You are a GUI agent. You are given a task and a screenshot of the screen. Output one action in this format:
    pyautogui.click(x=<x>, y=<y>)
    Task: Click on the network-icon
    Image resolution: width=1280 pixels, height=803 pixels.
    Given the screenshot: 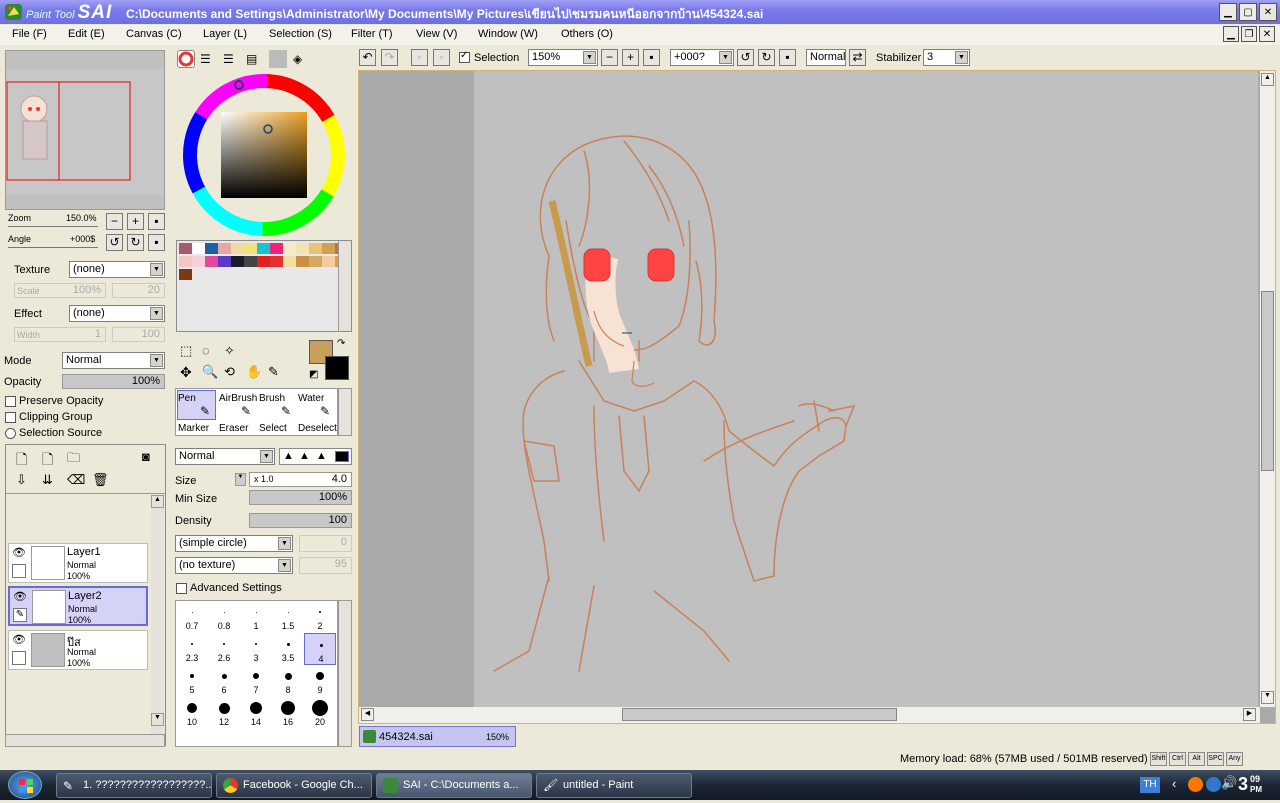 What is the action you would take?
    pyautogui.click(x=1213, y=784)
    